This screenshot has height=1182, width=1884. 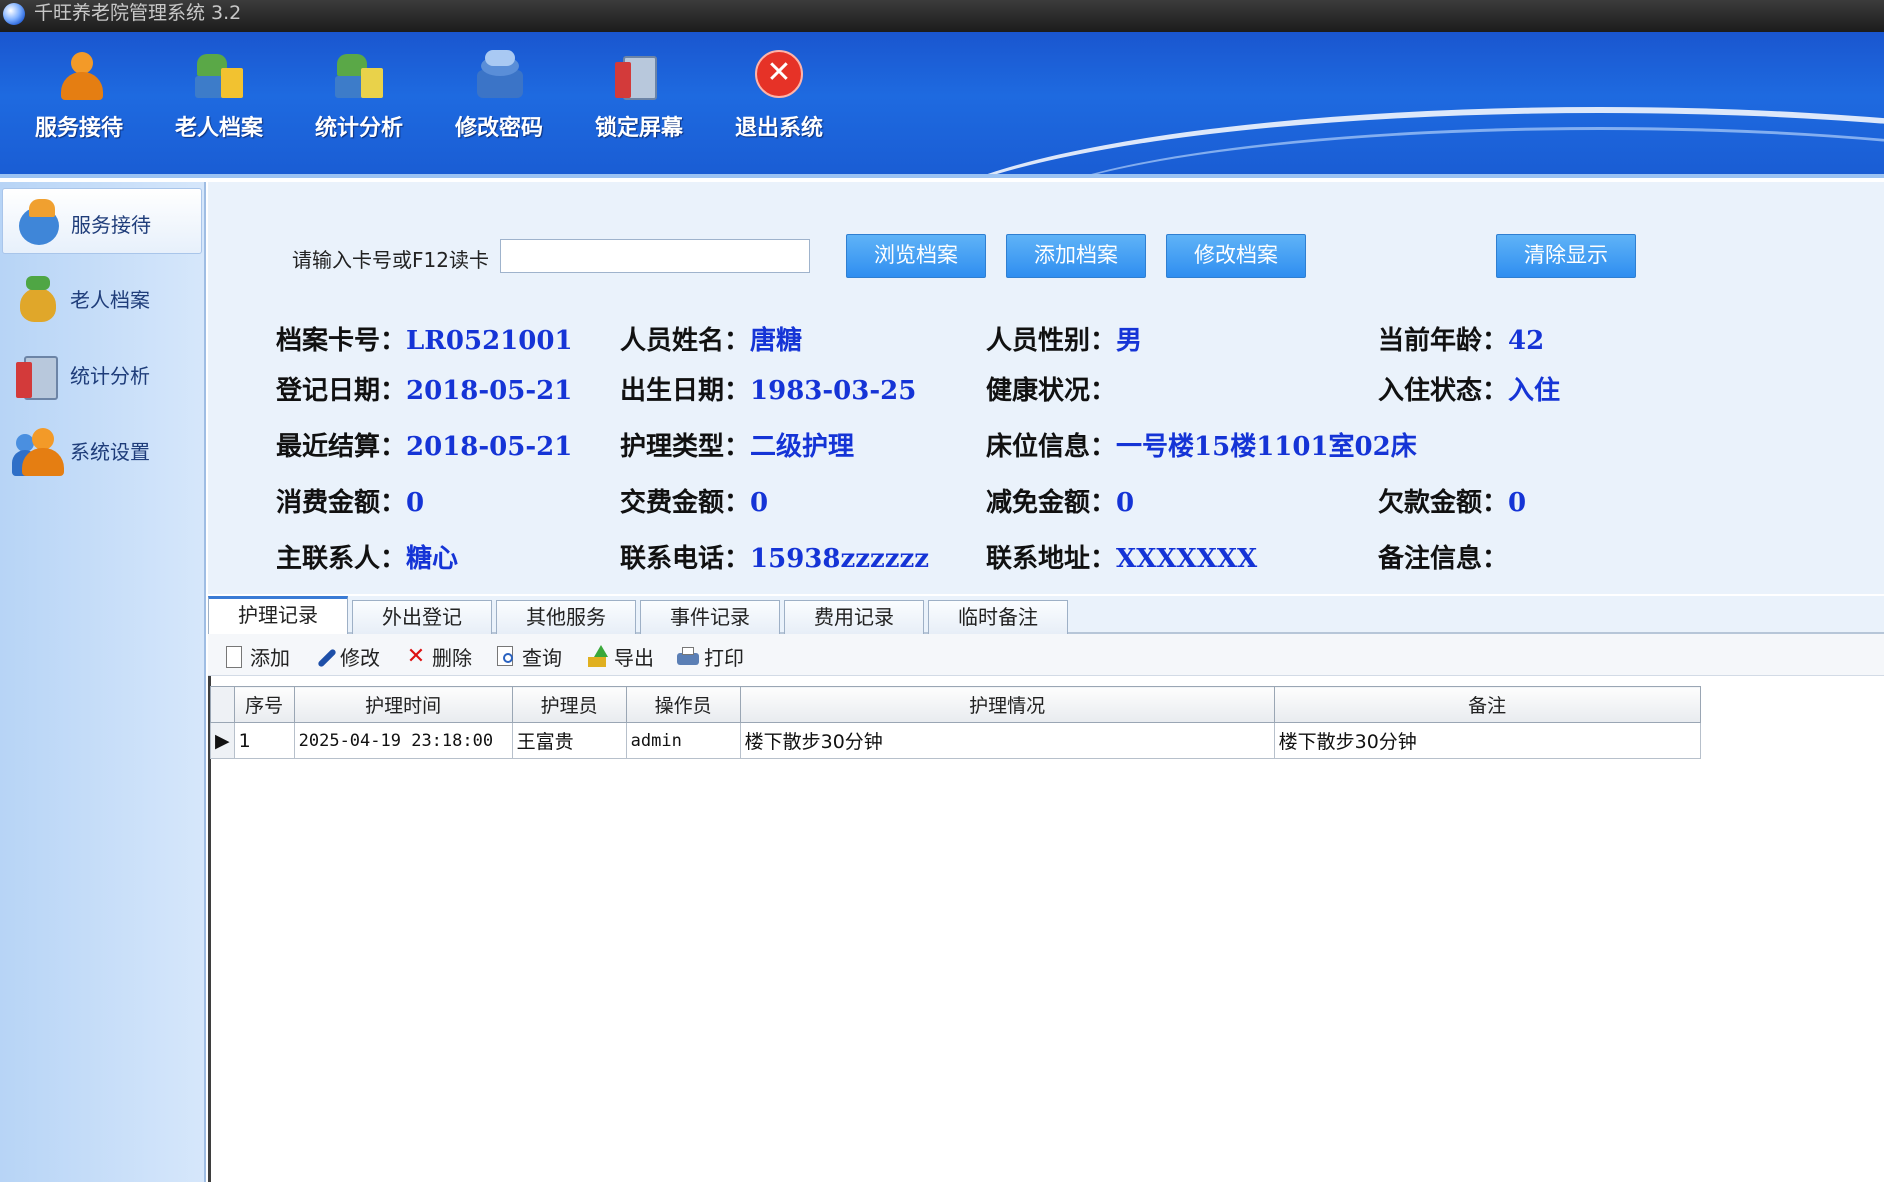 What do you see at coordinates (341, 559) in the screenshot?
I see `field-label: 主联系人：` at bounding box center [341, 559].